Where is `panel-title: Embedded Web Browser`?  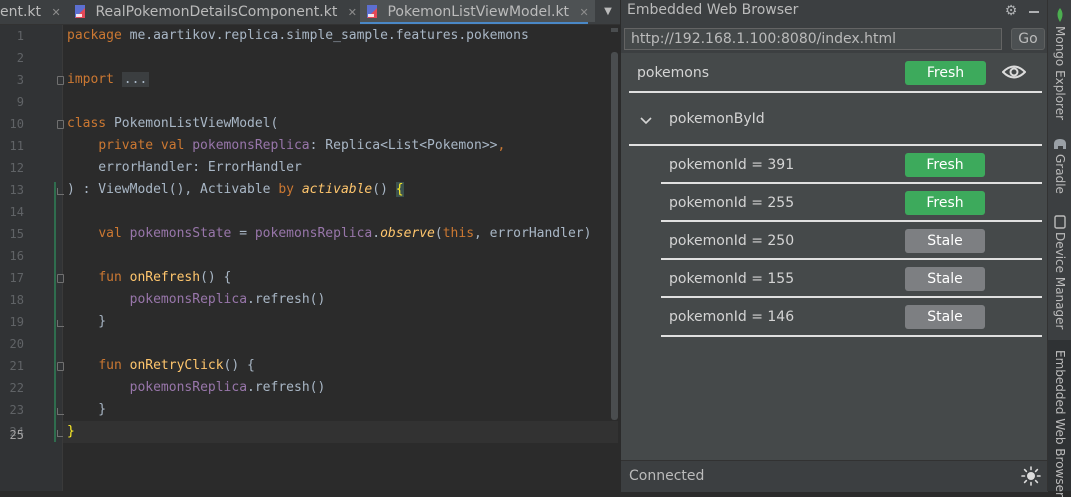
panel-title: Embedded Web Browser is located at coordinates (713, 10).